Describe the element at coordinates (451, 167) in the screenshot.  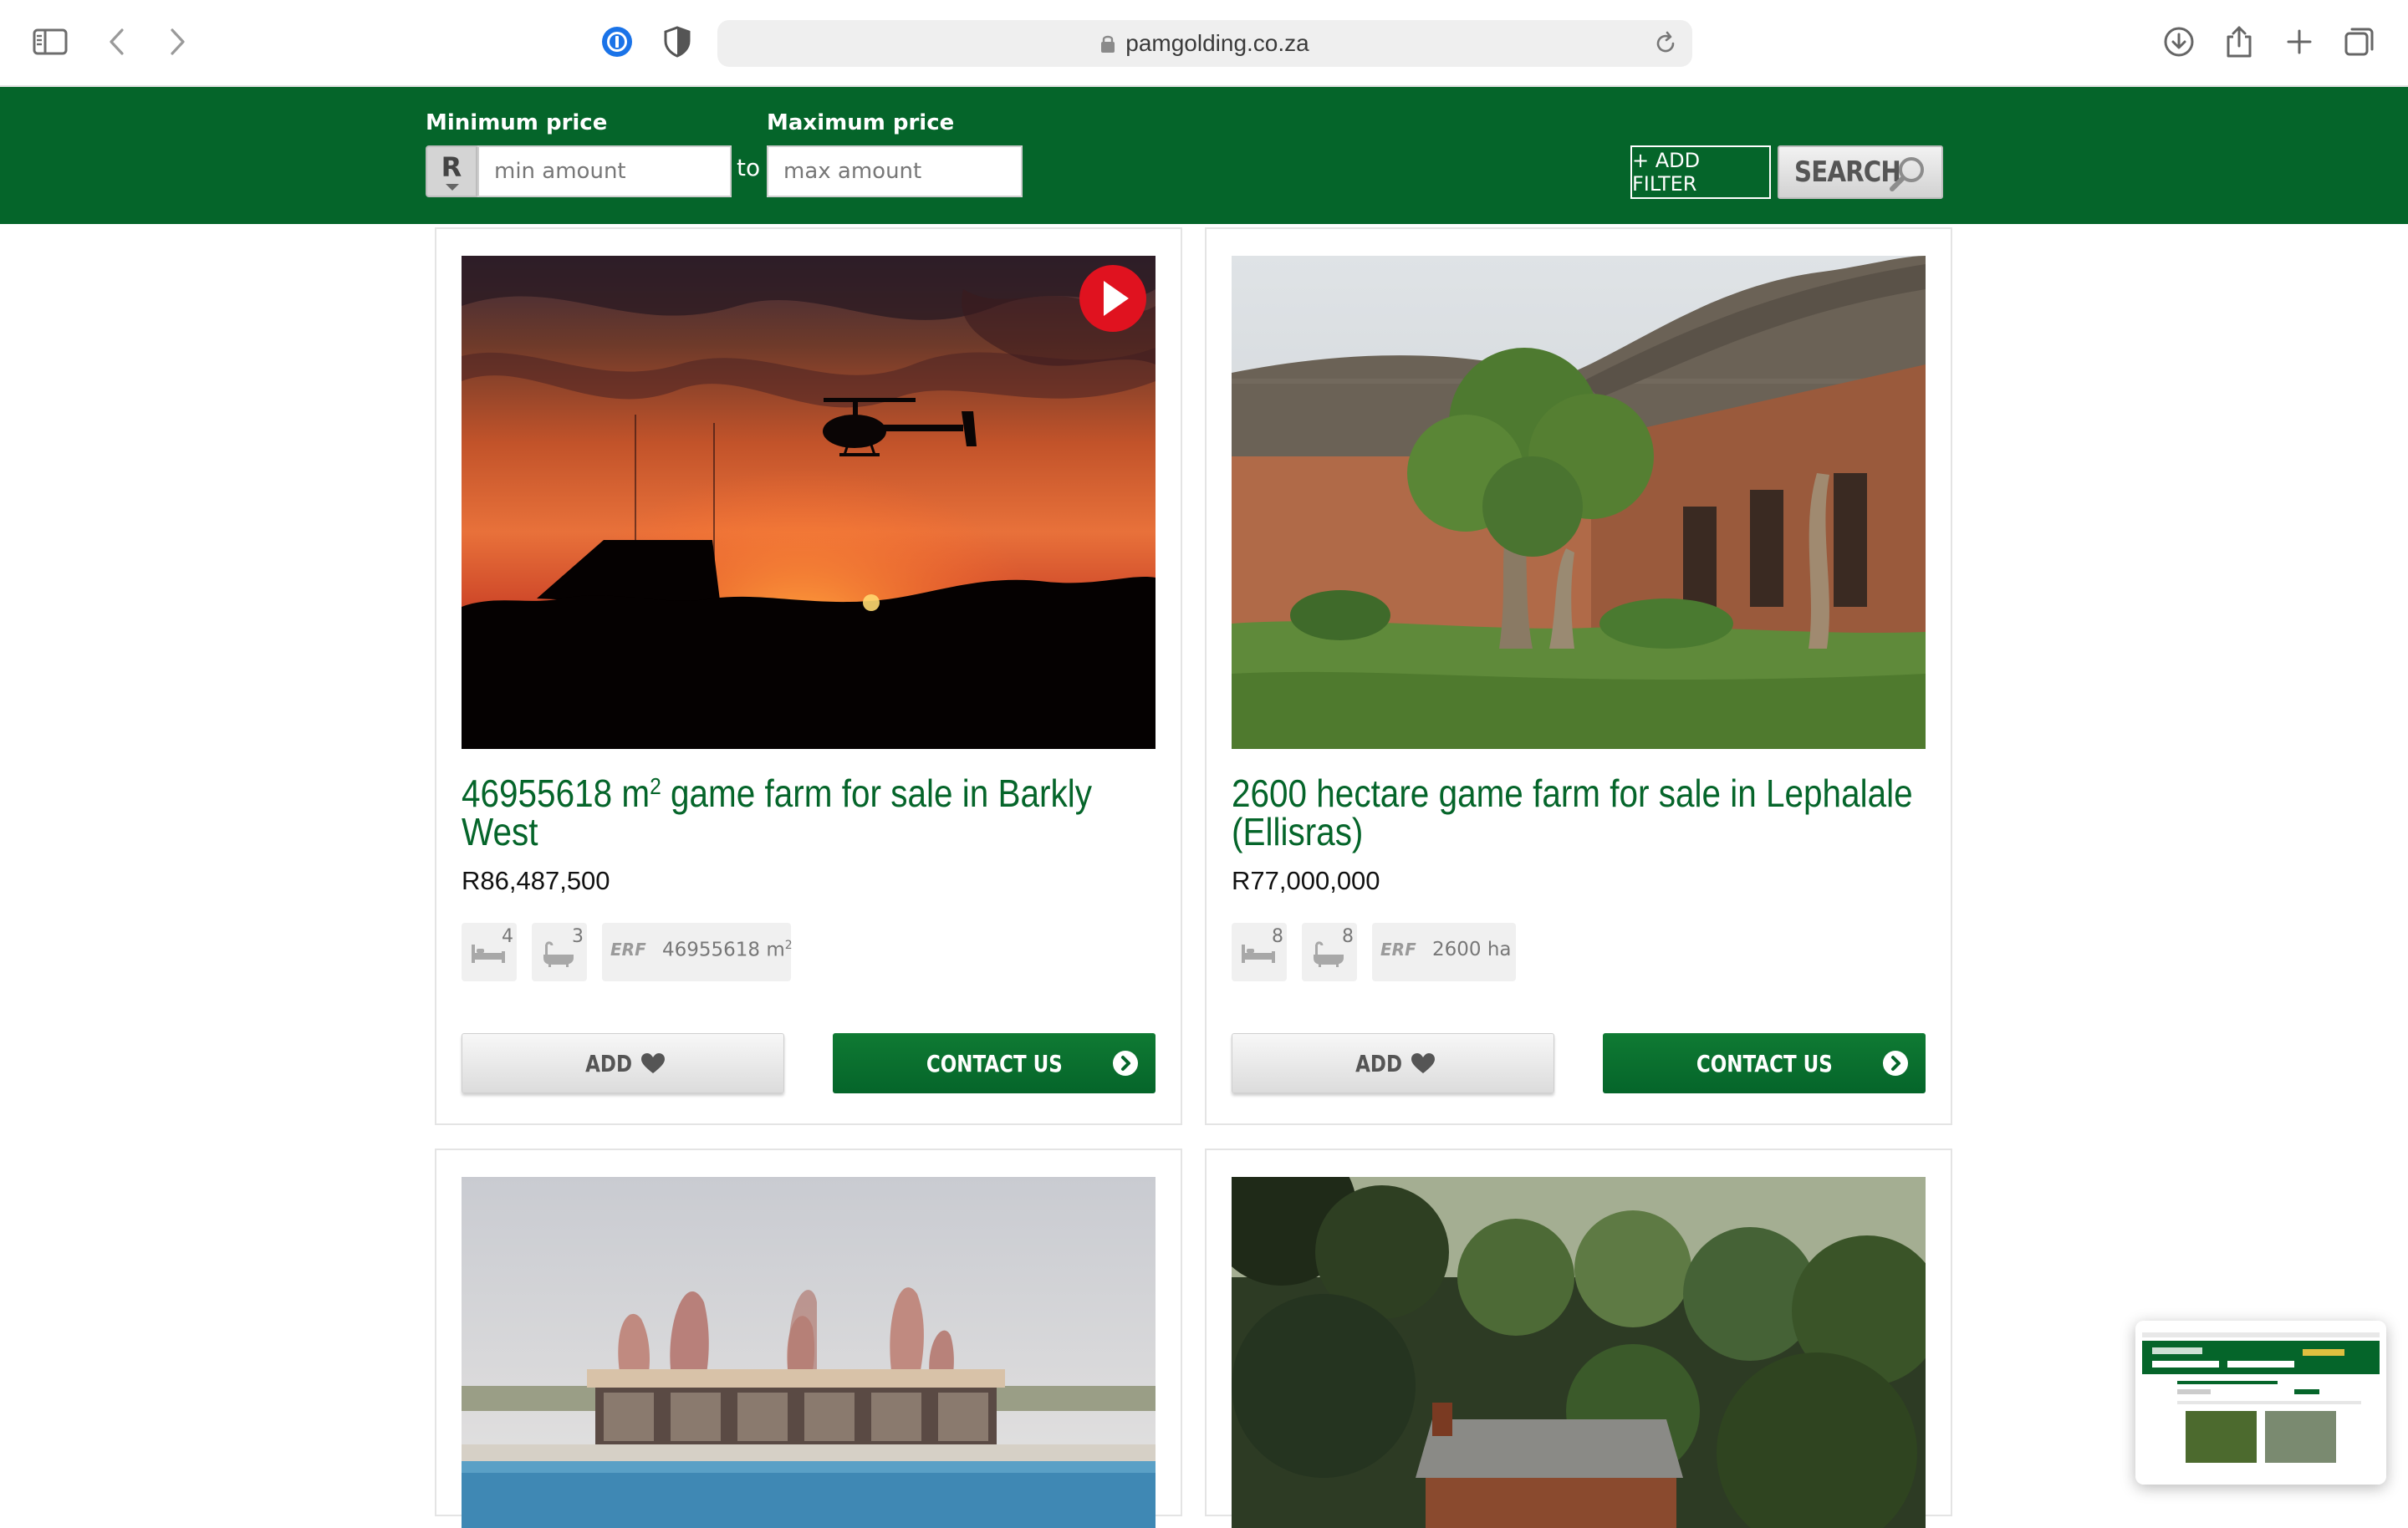
I see `currency-symbol: R` at that location.